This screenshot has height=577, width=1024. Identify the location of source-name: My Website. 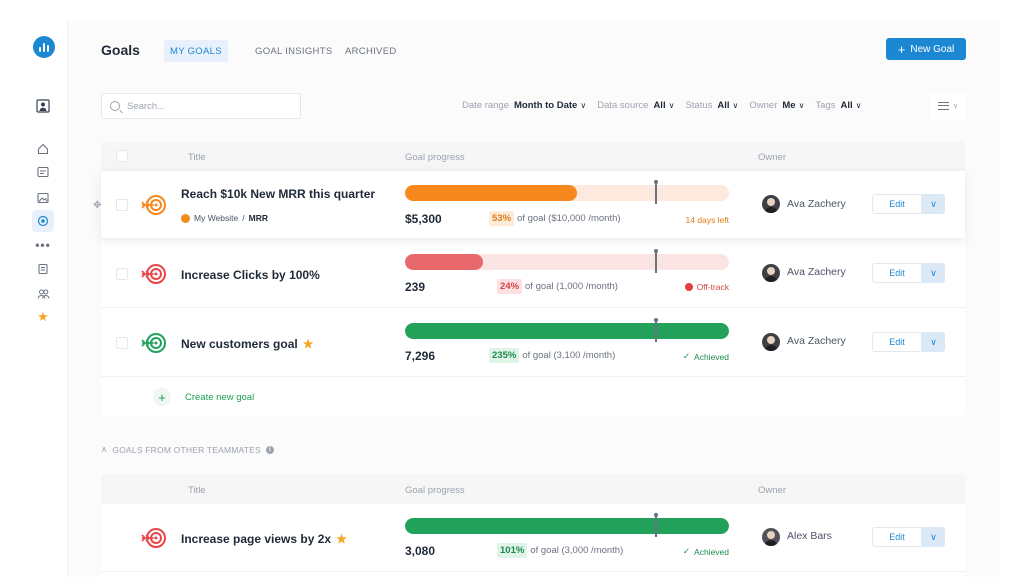
(216, 218).